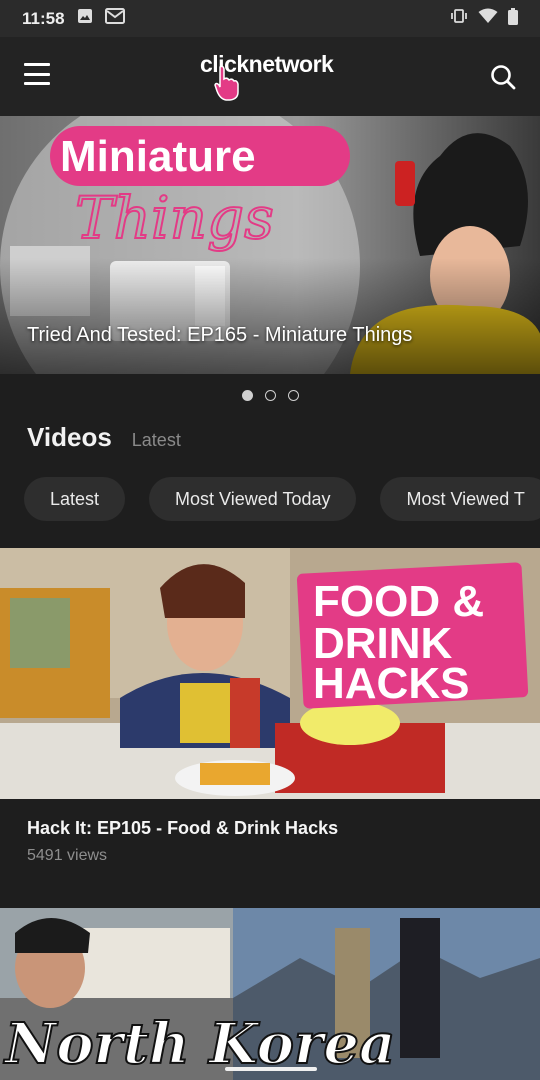 The height and width of the screenshot is (1080, 540). Describe the element at coordinates (391, 683) in the screenshot. I see `thumb-text-line3: HACKS` at that location.